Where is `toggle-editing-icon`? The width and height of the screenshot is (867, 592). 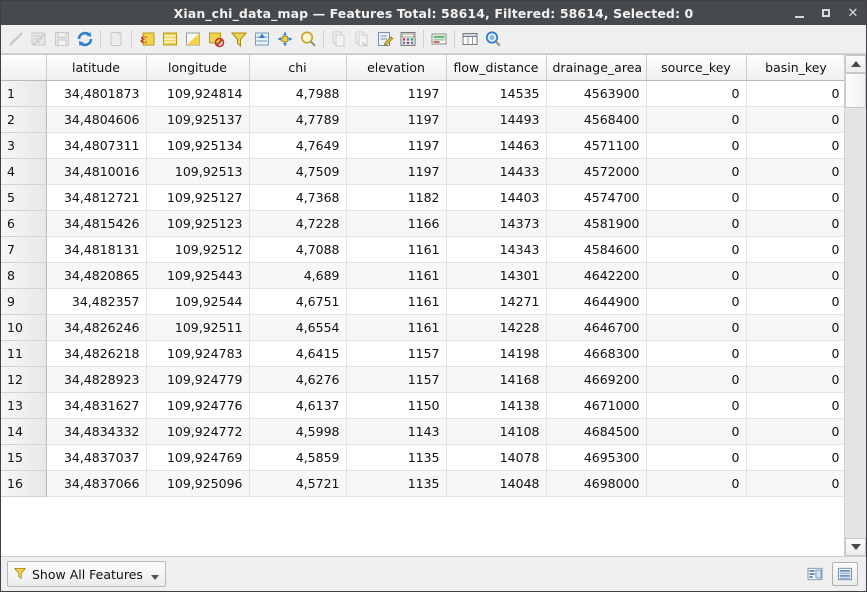 toggle-editing-icon is located at coordinates (16, 39).